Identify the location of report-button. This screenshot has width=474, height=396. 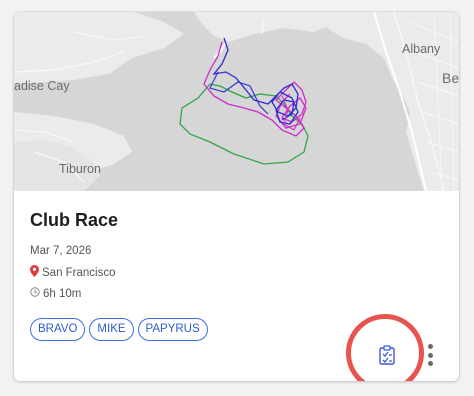
(387, 357).